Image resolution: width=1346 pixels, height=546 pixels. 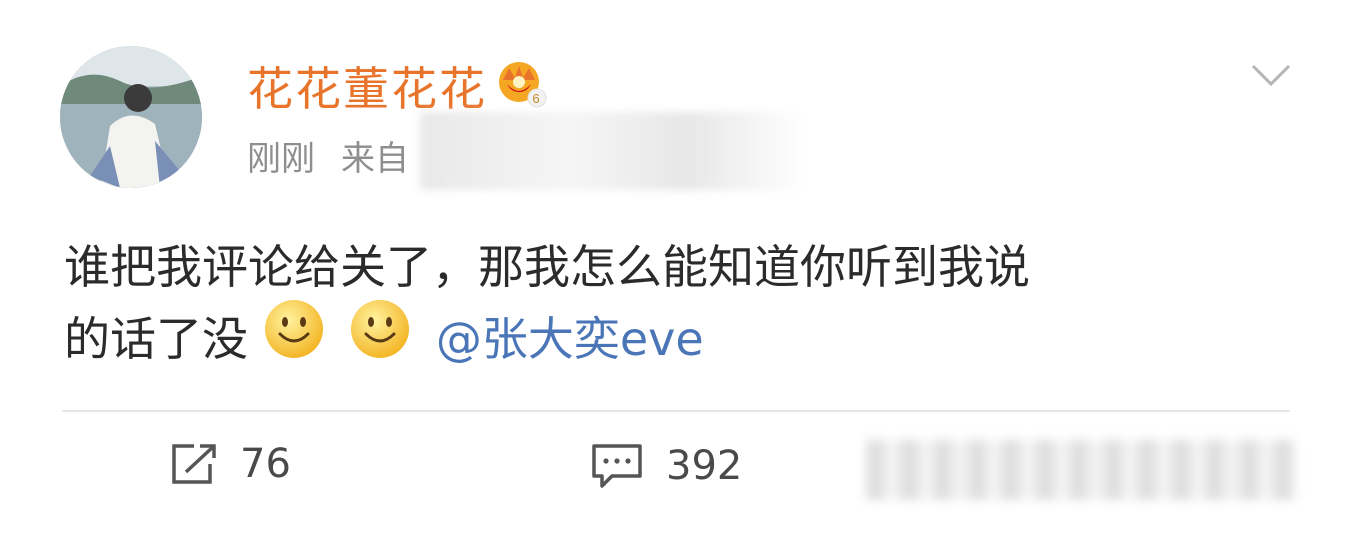 What do you see at coordinates (536, 98) in the screenshot?
I see `vip-level: 6` at bounding box center [536, 98].